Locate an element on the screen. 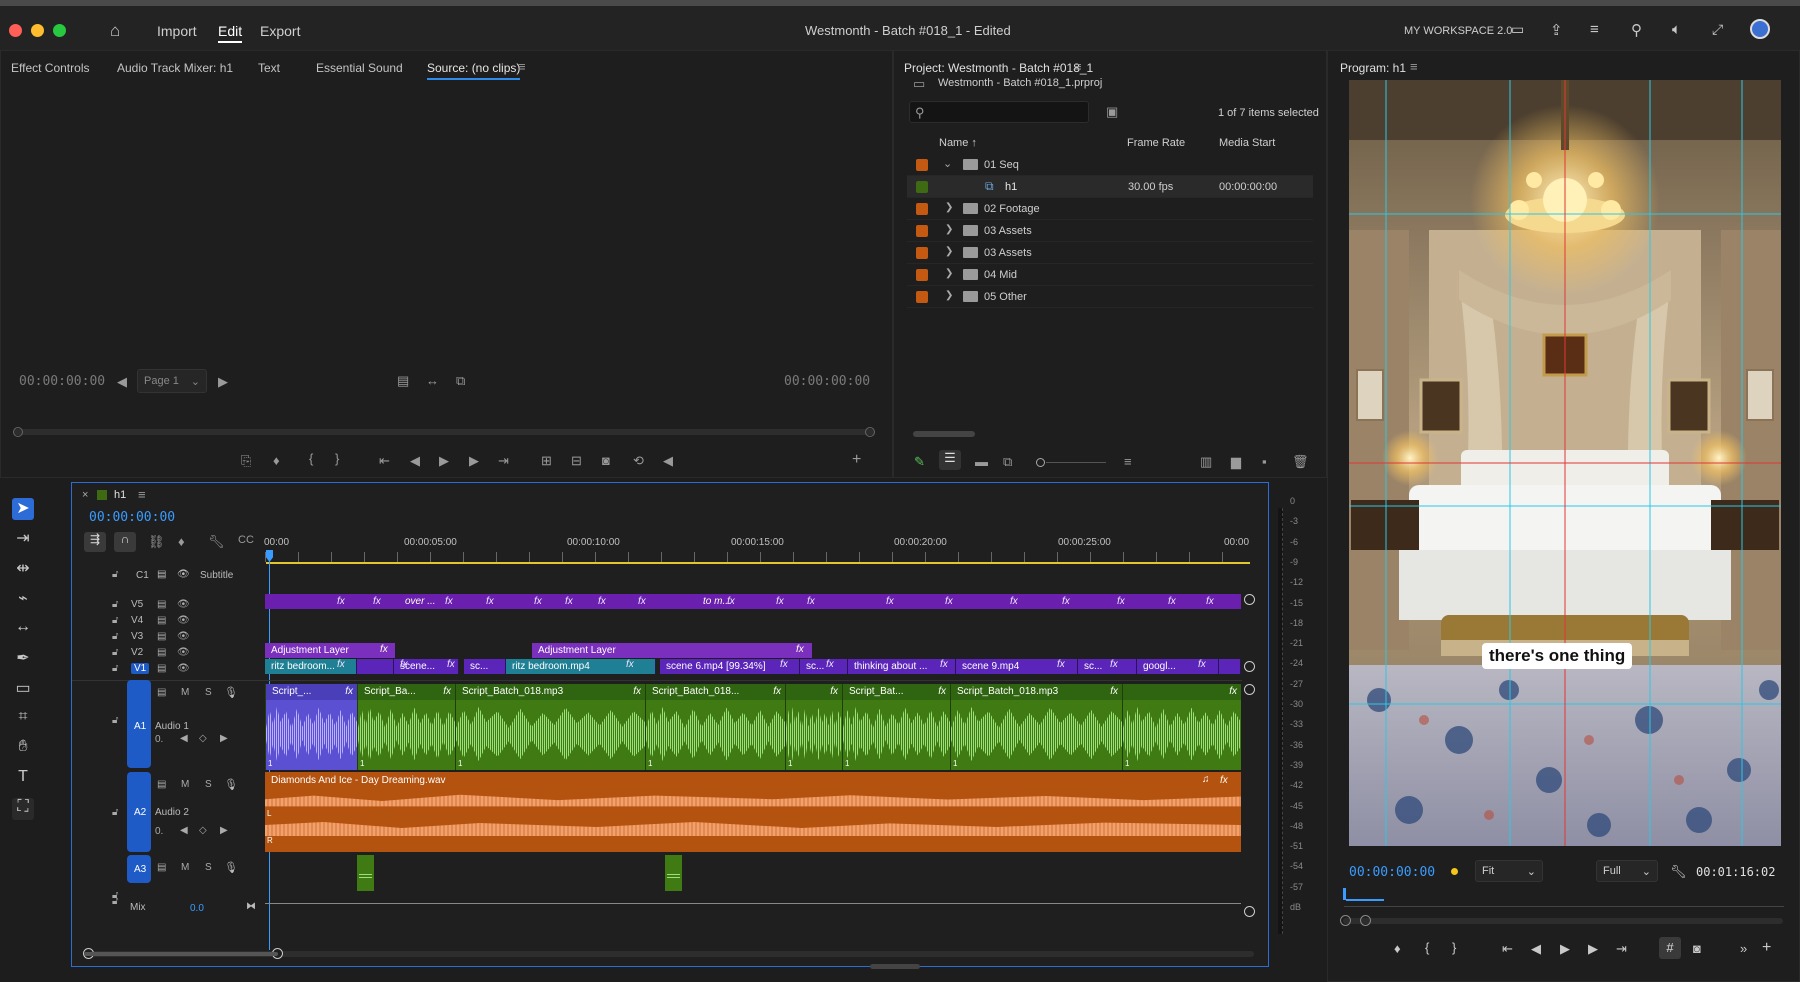 This screenshot has width=1800, height=982. grid-overlay-icon: # is located at coordinates (1670, 948).